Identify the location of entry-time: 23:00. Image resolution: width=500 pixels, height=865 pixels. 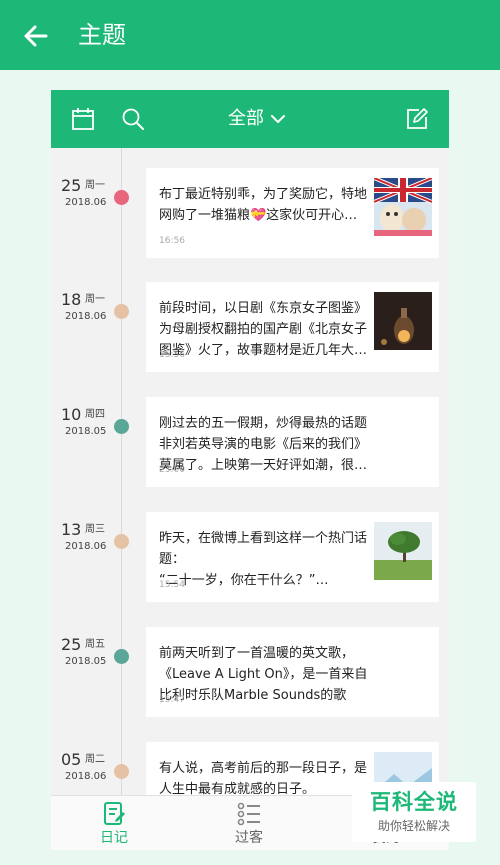
(172, 470).